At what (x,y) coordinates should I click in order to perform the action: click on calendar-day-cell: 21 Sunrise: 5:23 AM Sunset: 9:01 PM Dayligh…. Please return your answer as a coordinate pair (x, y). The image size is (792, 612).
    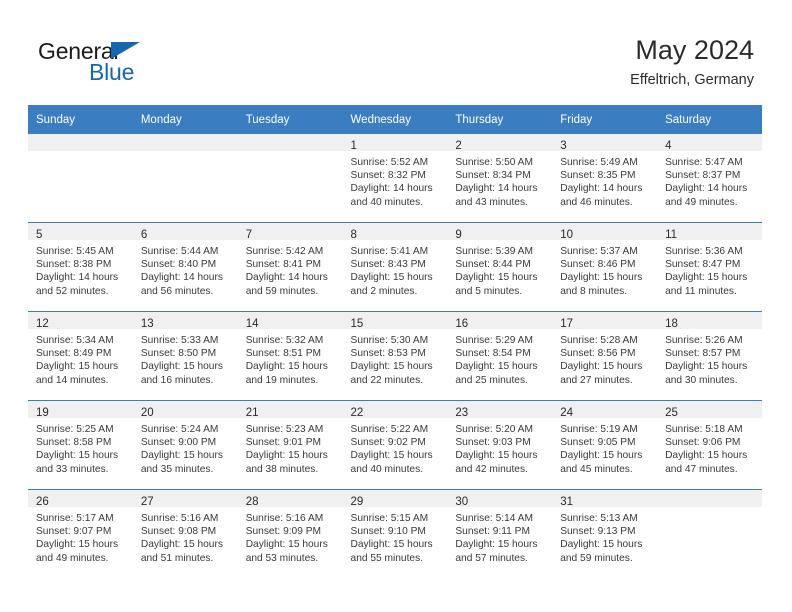
    Looking at the image, I should click on (290, 445).